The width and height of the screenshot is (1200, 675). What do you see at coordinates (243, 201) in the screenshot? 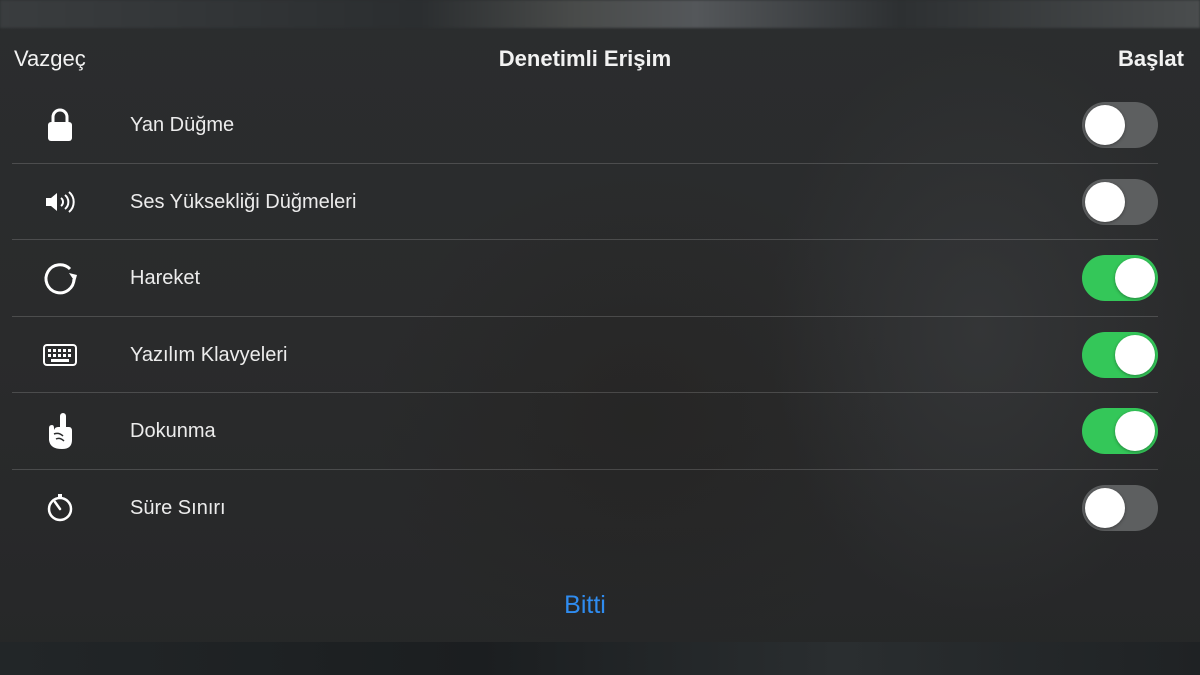
I see `option-label: Ses Yüksekliği Düğmeleri` at bounding box center [243, 201].